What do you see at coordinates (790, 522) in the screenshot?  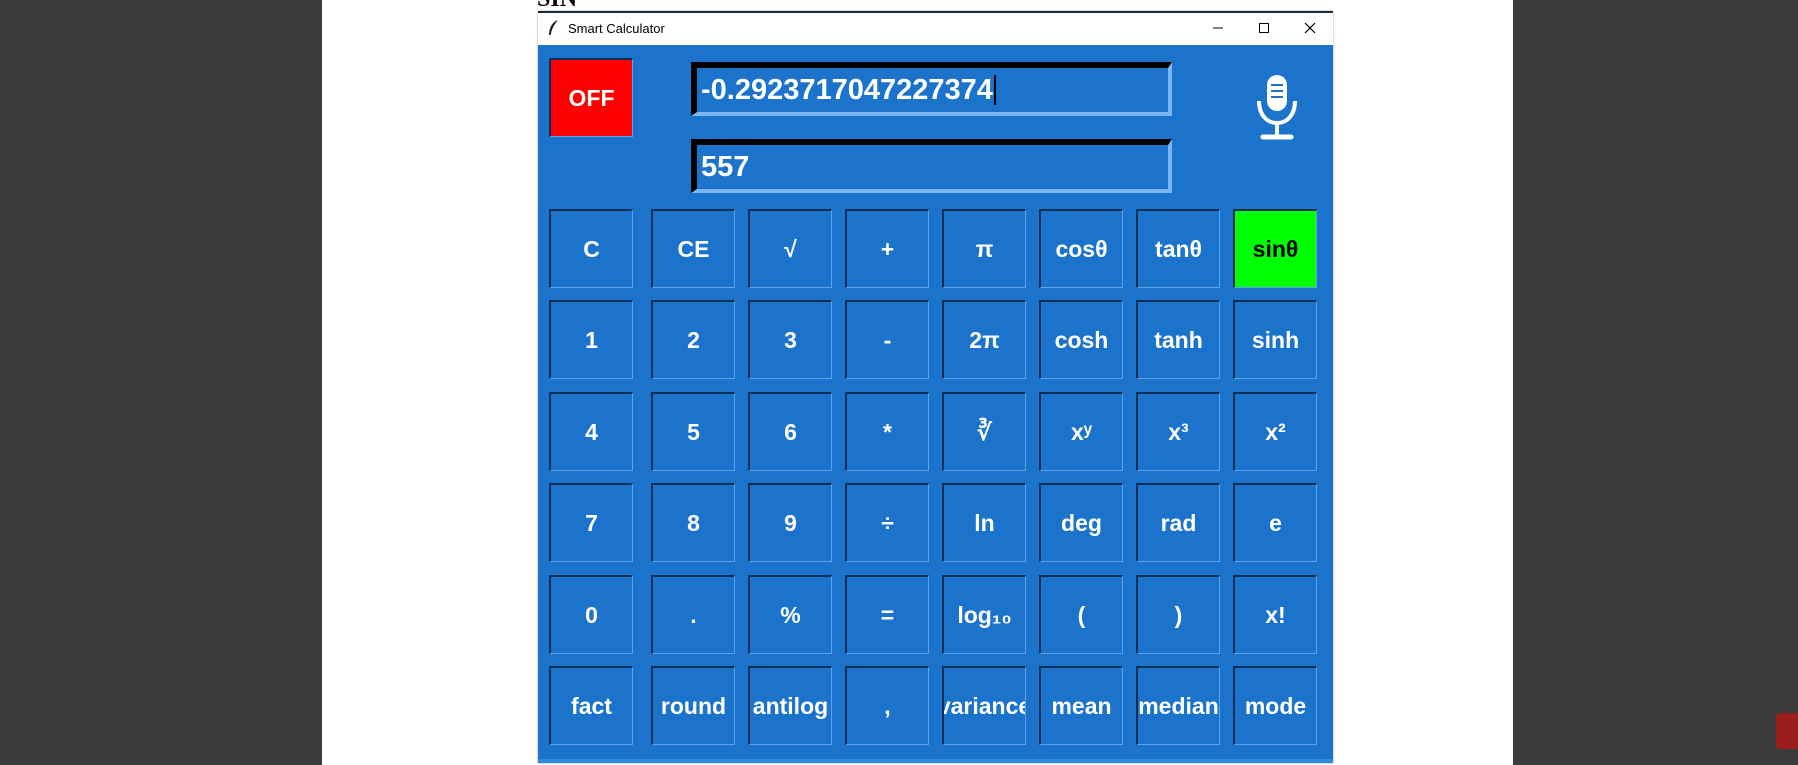 I see `key-3-2: 9` at bounding box center [790, 522].